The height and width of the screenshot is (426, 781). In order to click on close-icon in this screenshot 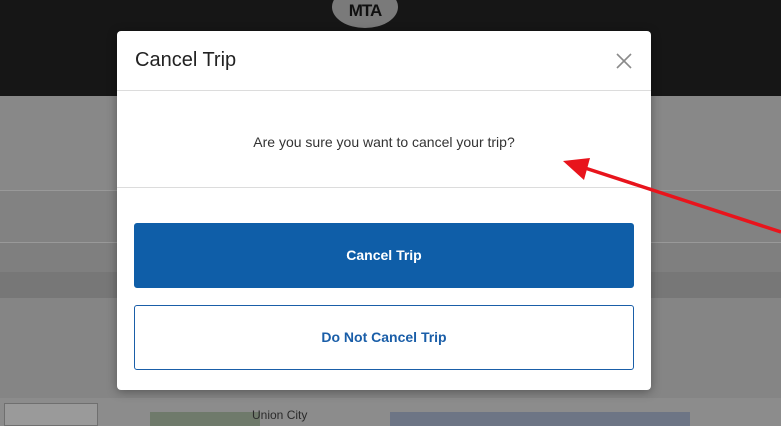, I will do `click(624, 61)`.